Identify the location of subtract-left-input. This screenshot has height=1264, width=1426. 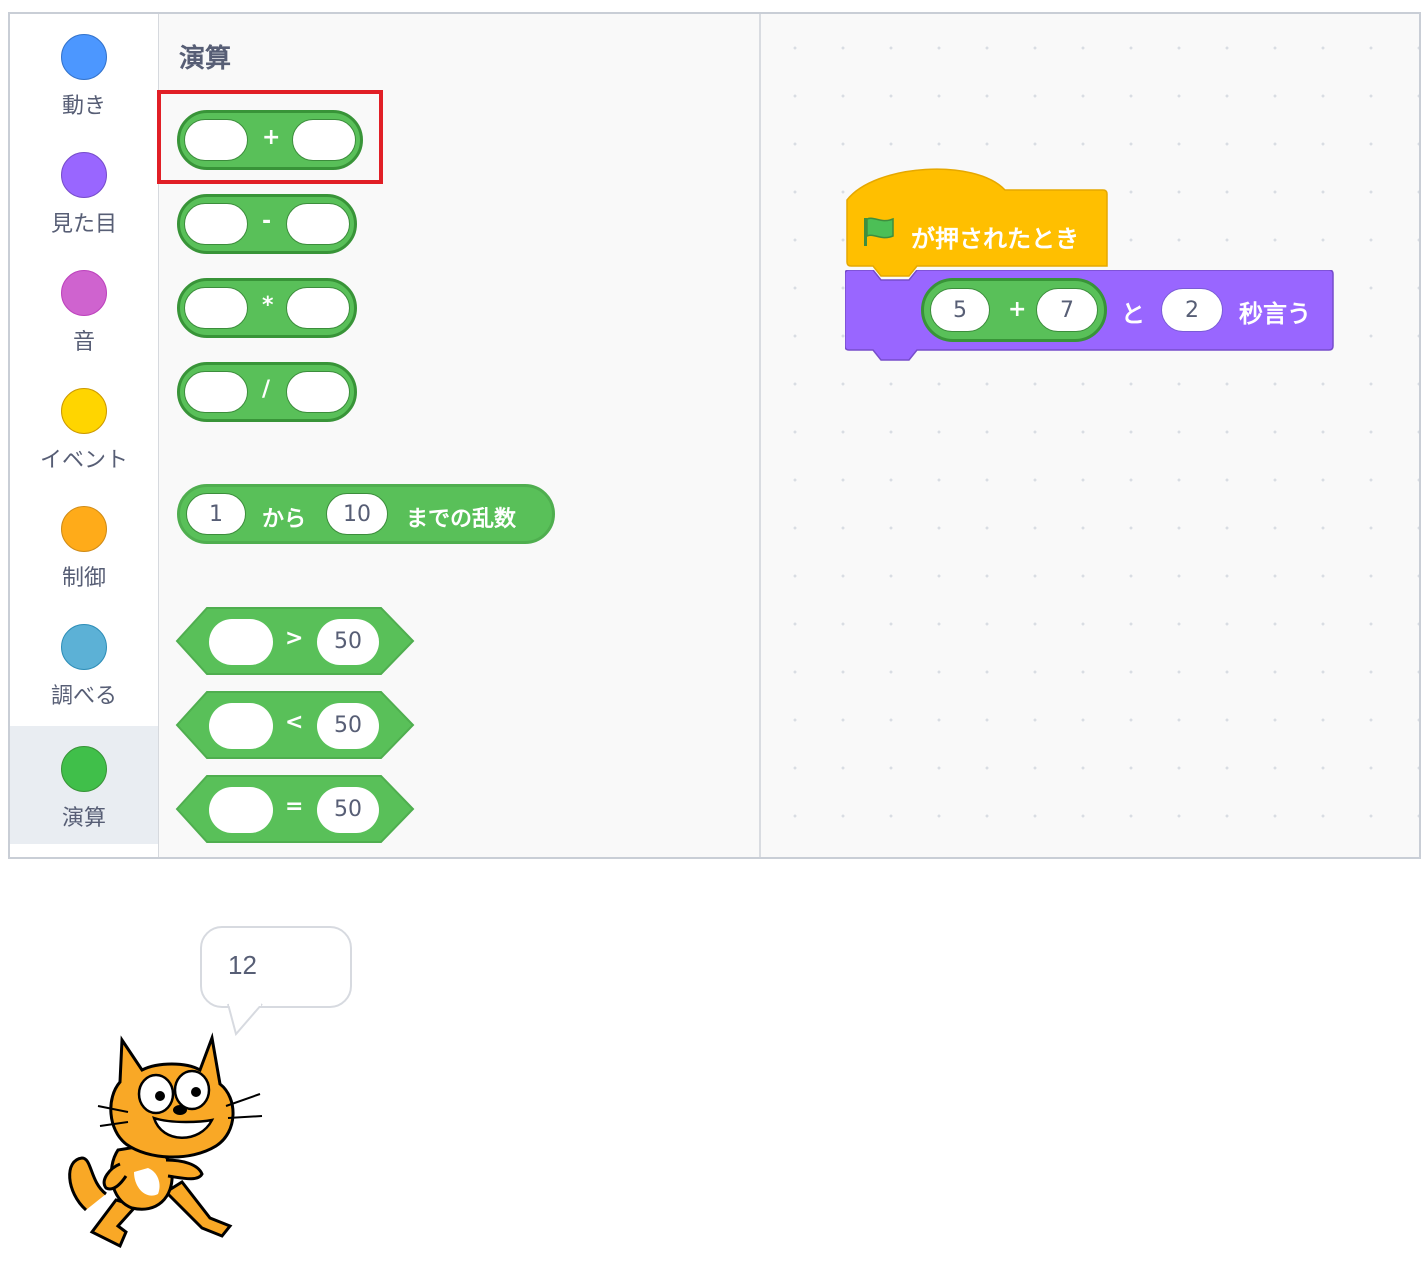
(216, 224).